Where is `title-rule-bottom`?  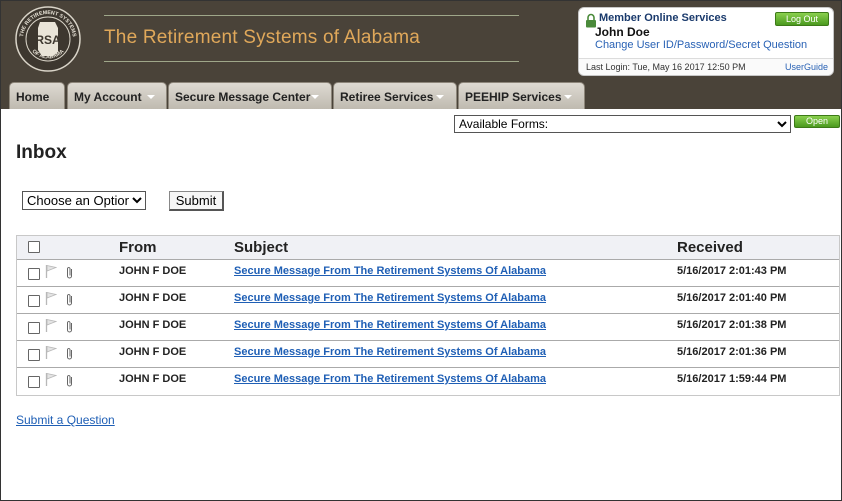 title-rule-bottom is located at coordinates (311, 61).